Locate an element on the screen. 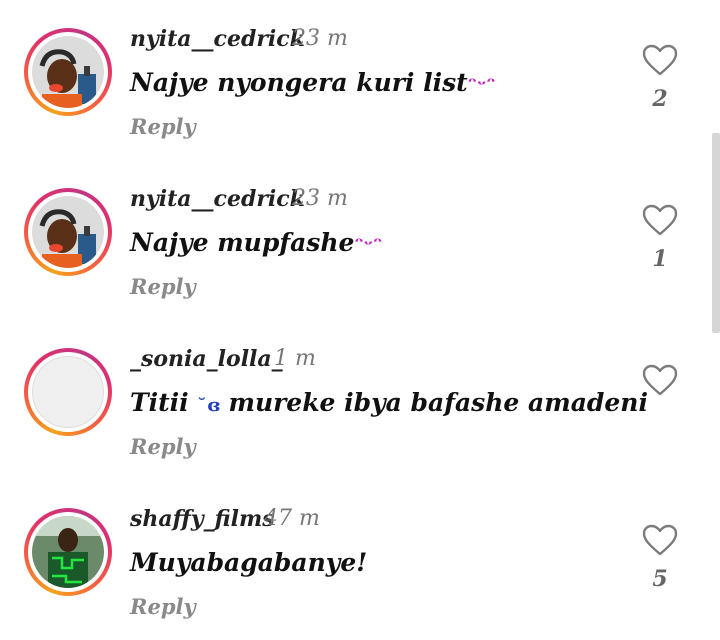 Image resolution: width=720 pixels, height=640 pixels. empty-avatar-icon is located at coordinates (68, 392).